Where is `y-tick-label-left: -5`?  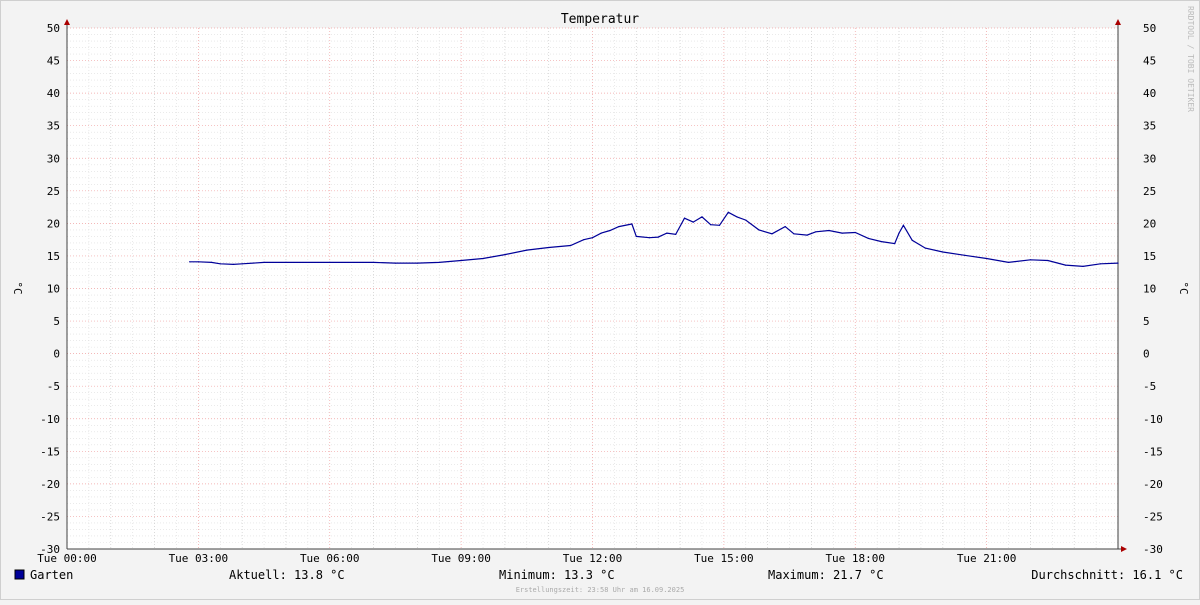
y-tick-label-left: -5 is located at coordinates (53, 386).